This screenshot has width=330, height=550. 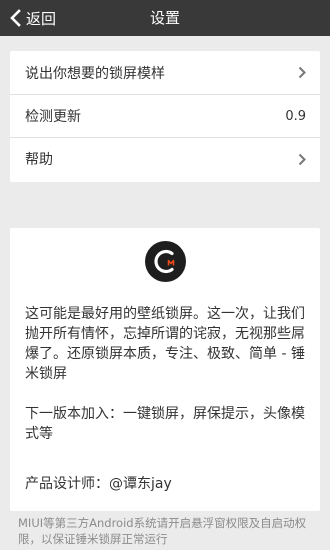 What do you see at coordinates (98, 484) in the screenshot?
I see `designer-credit: 产品设计师：@谭东jay` at bounding box center [98, 484].